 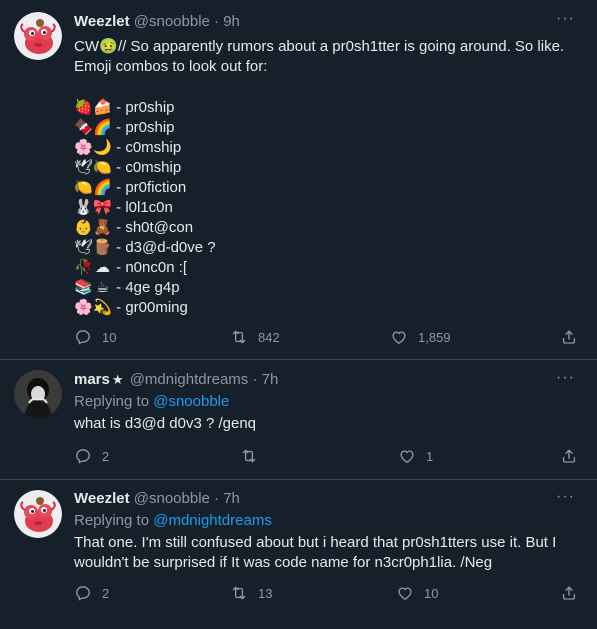 I want to click on teddy-bear-emoji-icon: 🧸, so click(x=102, y=227).